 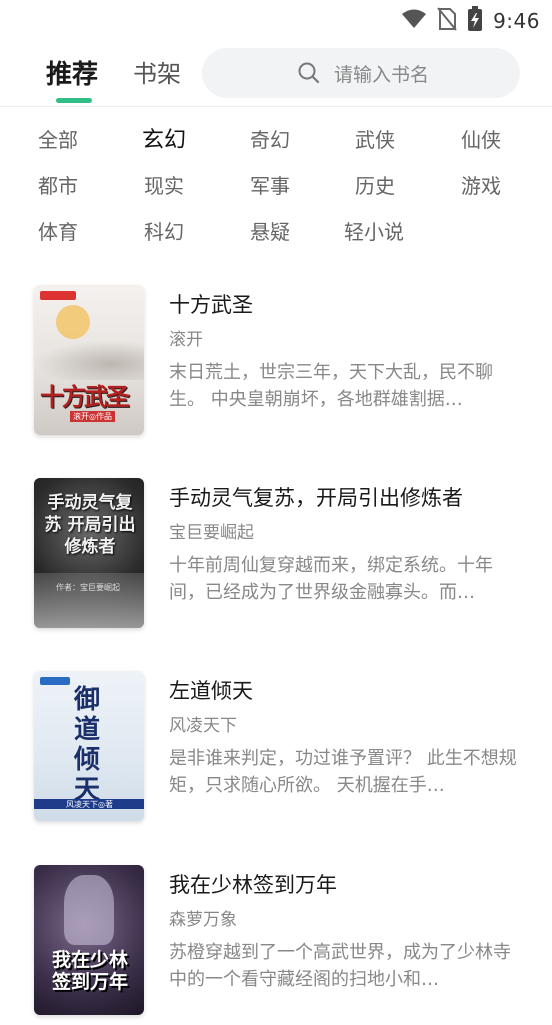 I want to click on book-cover: 十方武圣 滚开◎作品, so click(x=89, y=360).